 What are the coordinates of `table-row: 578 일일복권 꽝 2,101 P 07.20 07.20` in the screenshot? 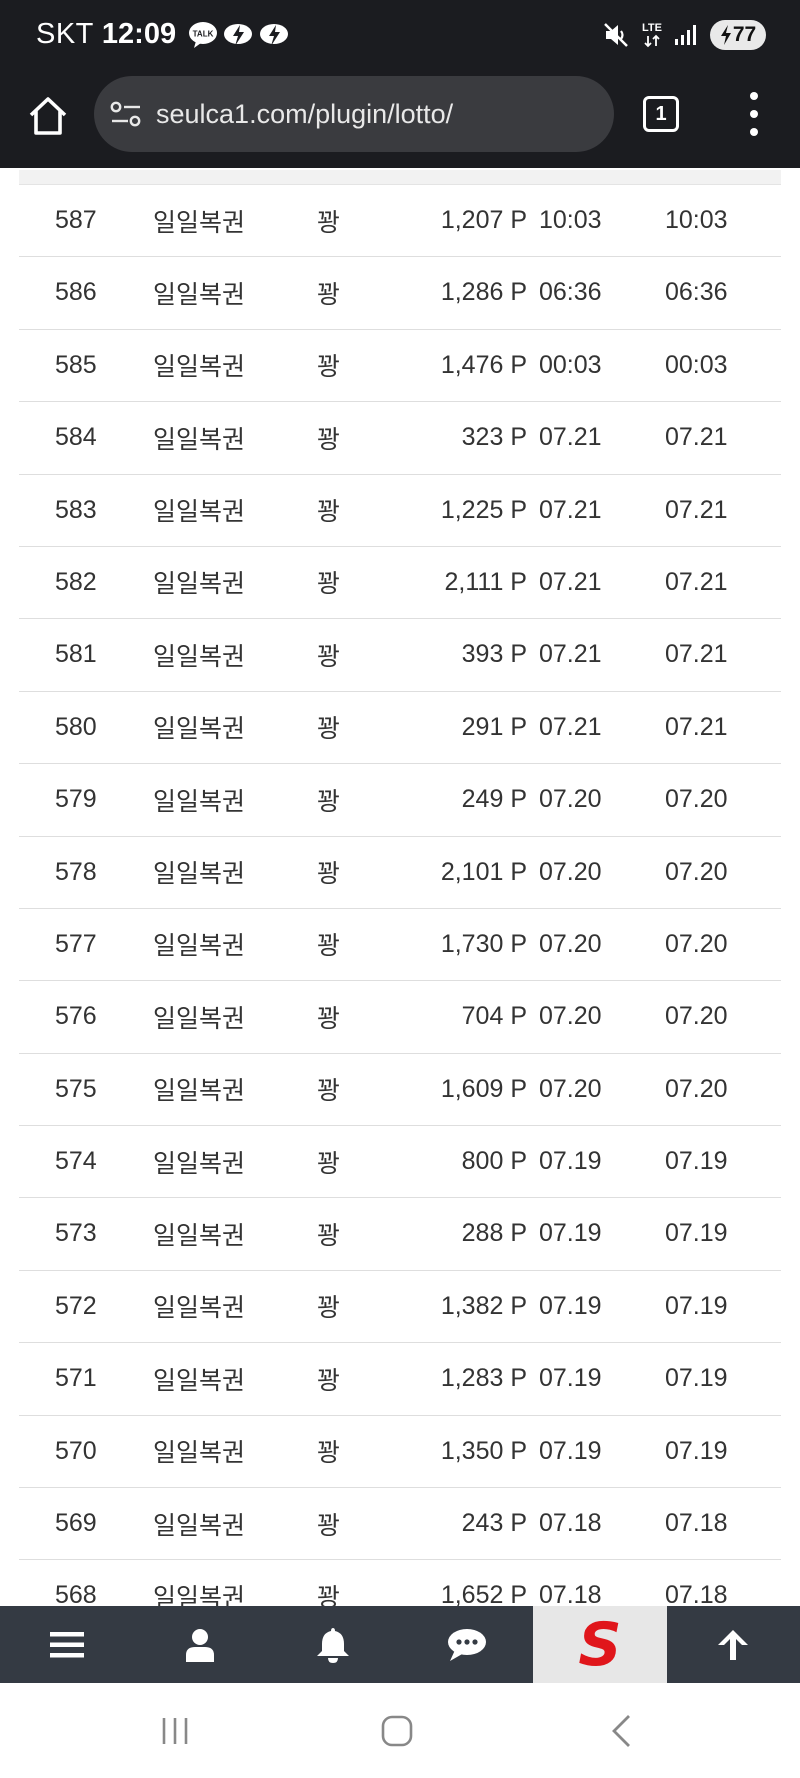 It's located at (400, 873).